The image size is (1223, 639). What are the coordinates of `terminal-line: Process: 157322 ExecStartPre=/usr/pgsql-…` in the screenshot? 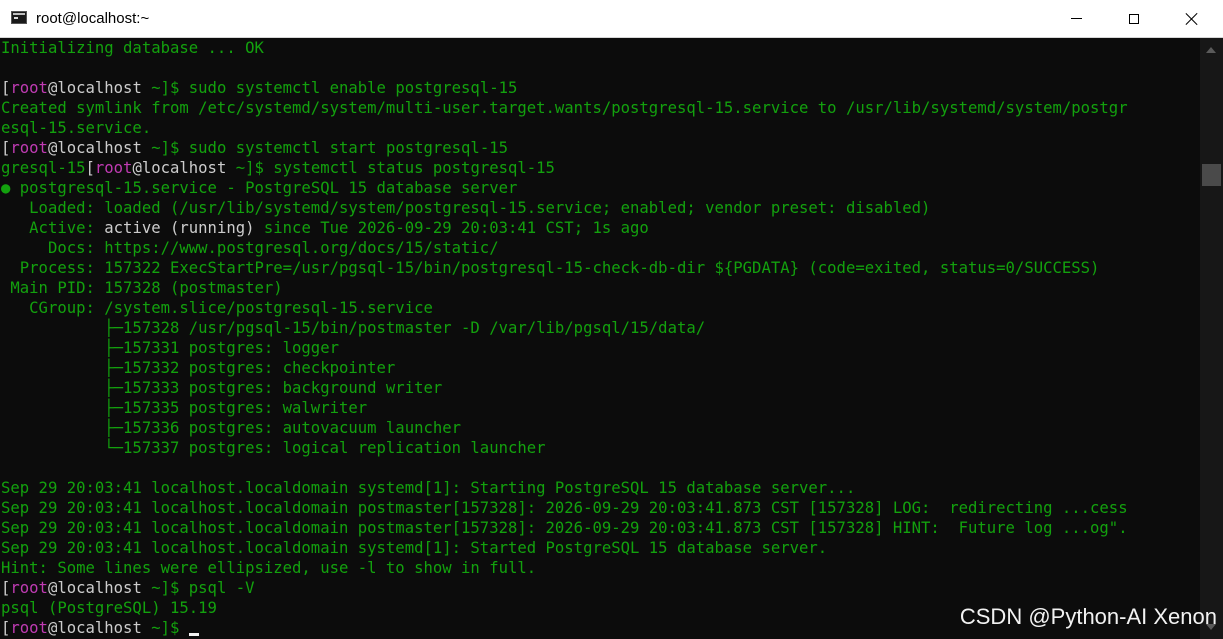 It's located at (600, 268).